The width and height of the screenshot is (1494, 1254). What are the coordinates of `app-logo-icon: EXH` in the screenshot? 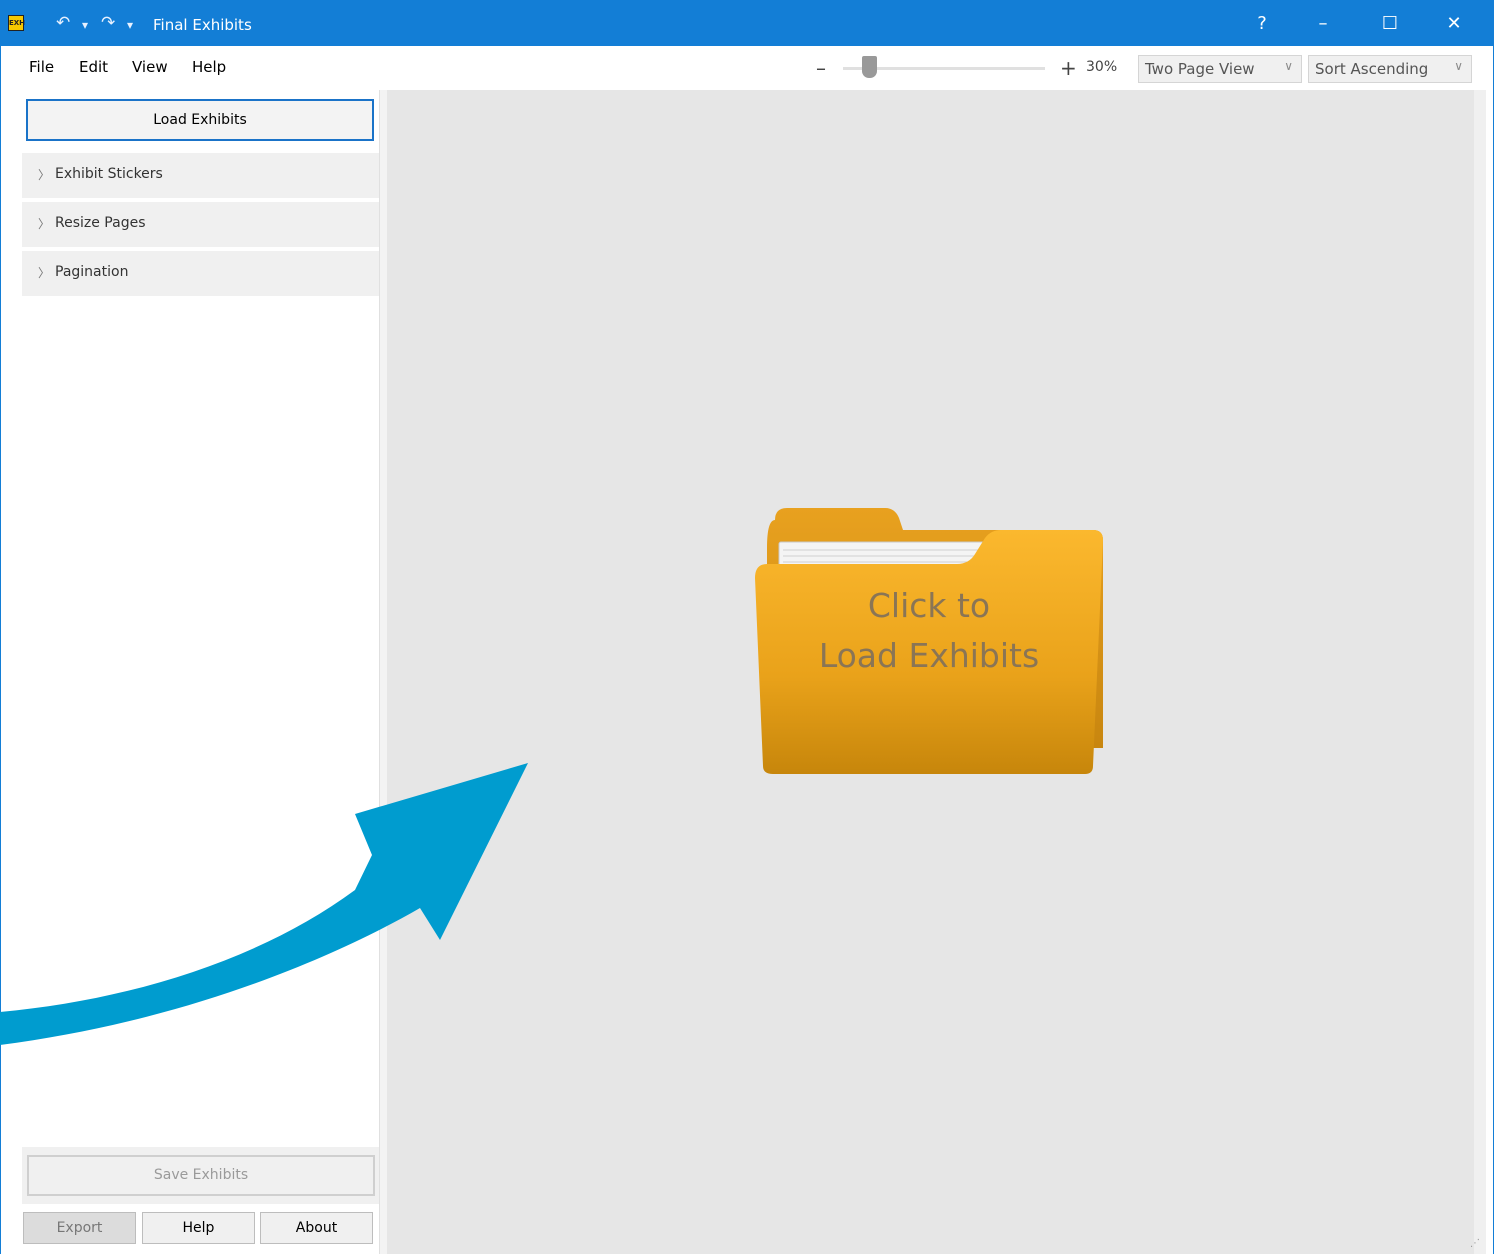 It's located at (16, 23).